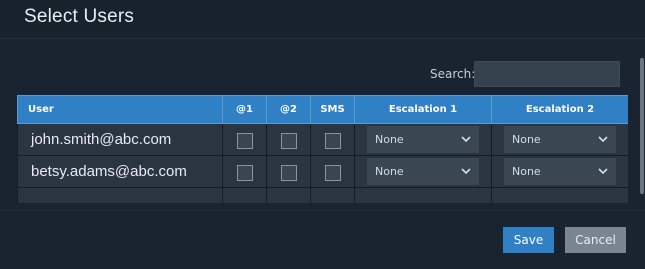  I want to click on column-header-escalation-2: Escalation 2, so click(559, 109).